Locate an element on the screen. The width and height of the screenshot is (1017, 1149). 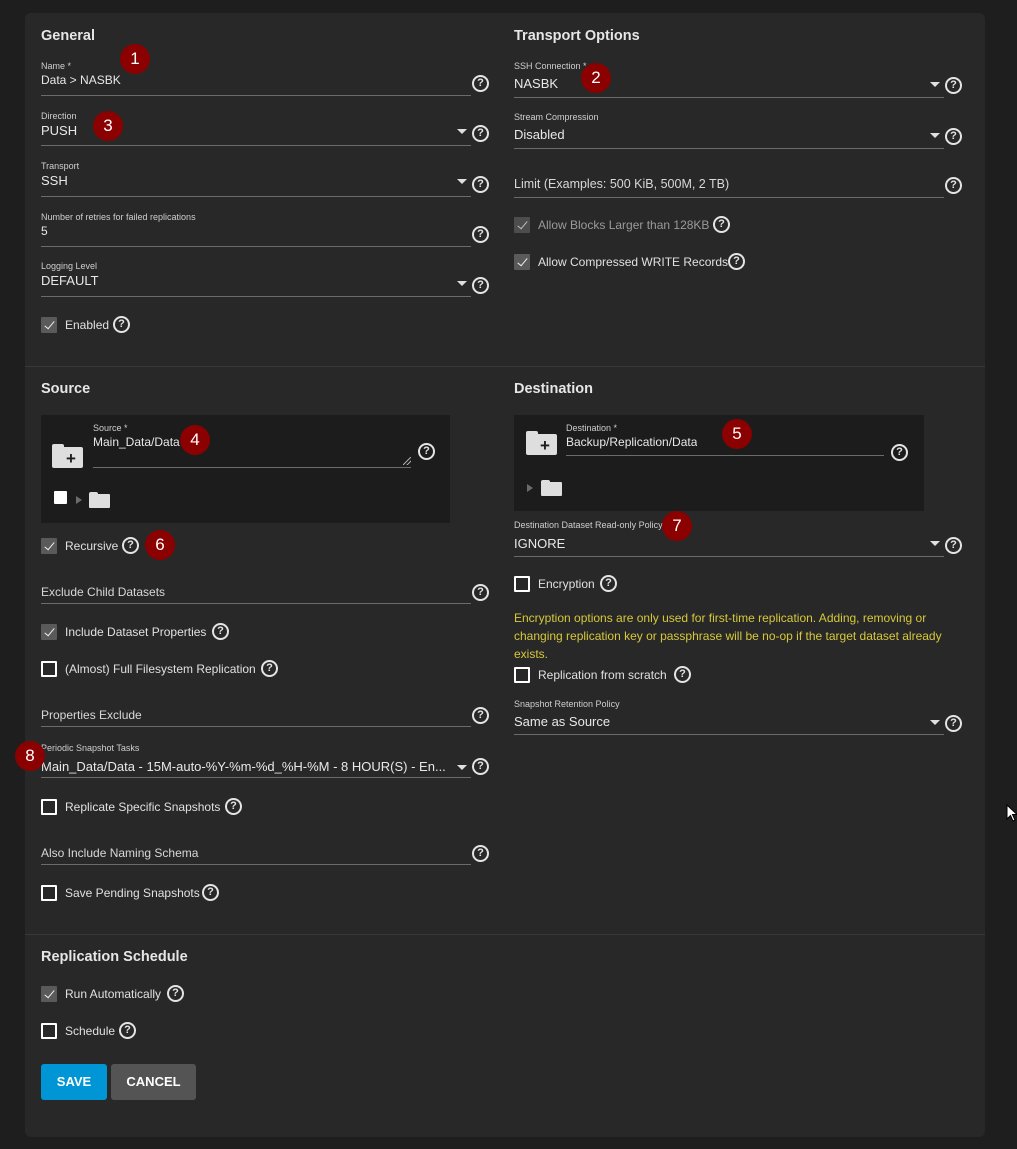
full-fs-label: (Almost) Full Filesystem Replication is located at coordinates (160, 669).